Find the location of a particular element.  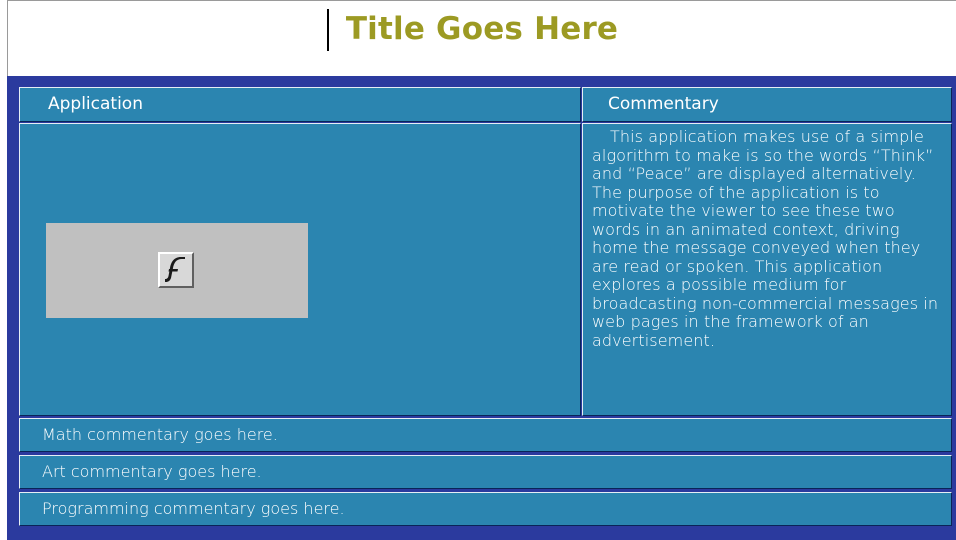

math-commentary-row: Math commentary goes here. is located at coordinates (485, 435).